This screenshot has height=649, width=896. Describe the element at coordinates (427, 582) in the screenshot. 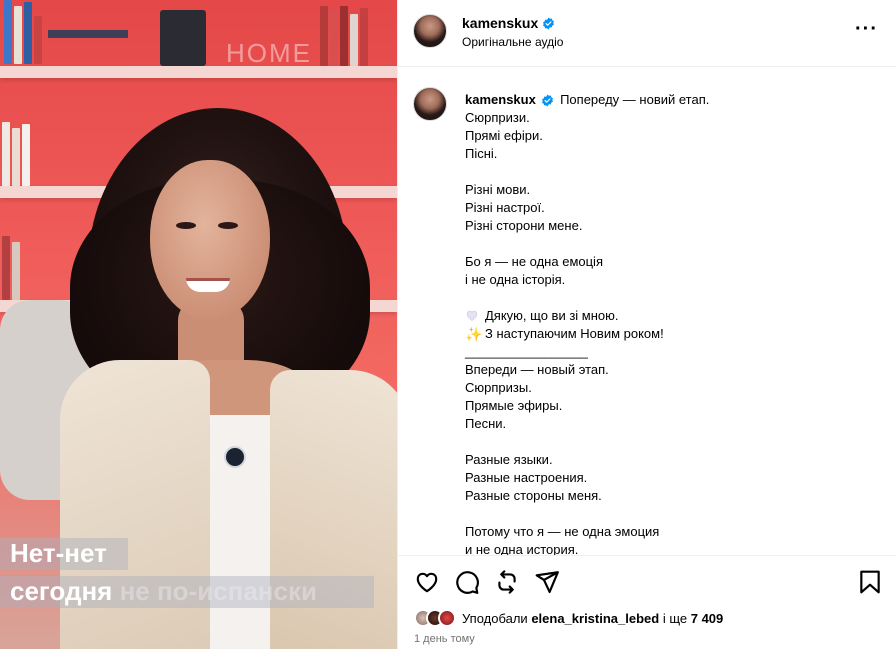

I see `heart-icon` at that location.